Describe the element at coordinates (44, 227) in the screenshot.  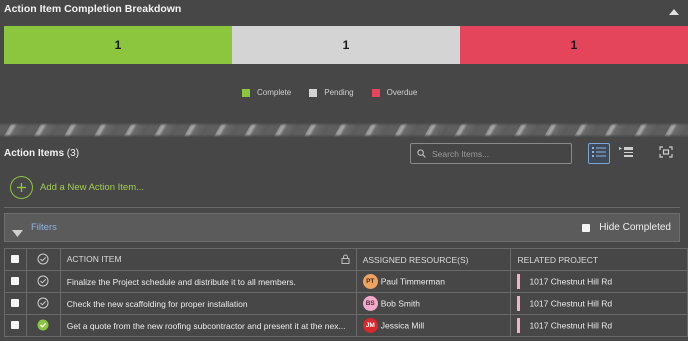
I see `filters-toggle: Filters` at that location.